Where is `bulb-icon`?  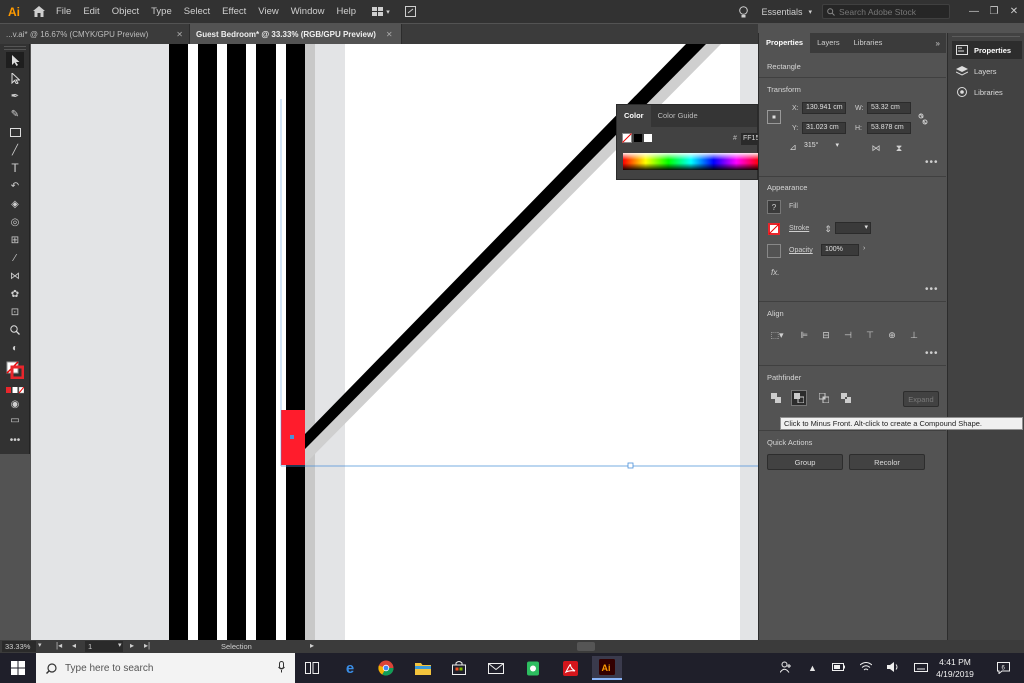 bulb-icon is located at coordinates (743, 11).